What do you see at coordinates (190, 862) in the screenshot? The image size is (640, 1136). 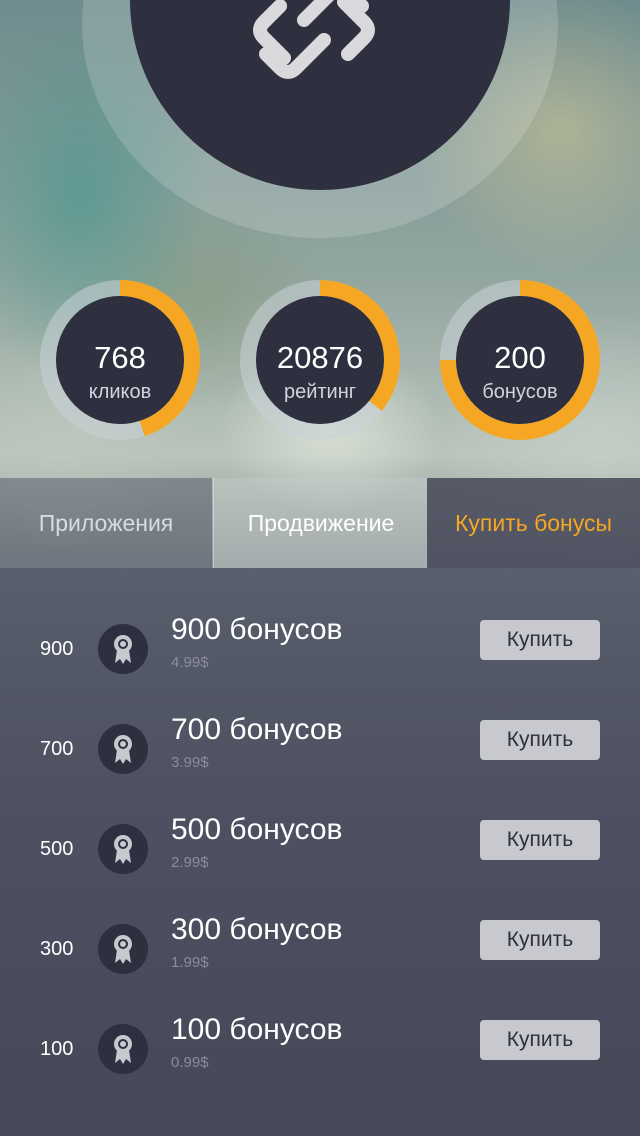 I see `bonus-price: 2.99$` at bounding box center [190, 862].